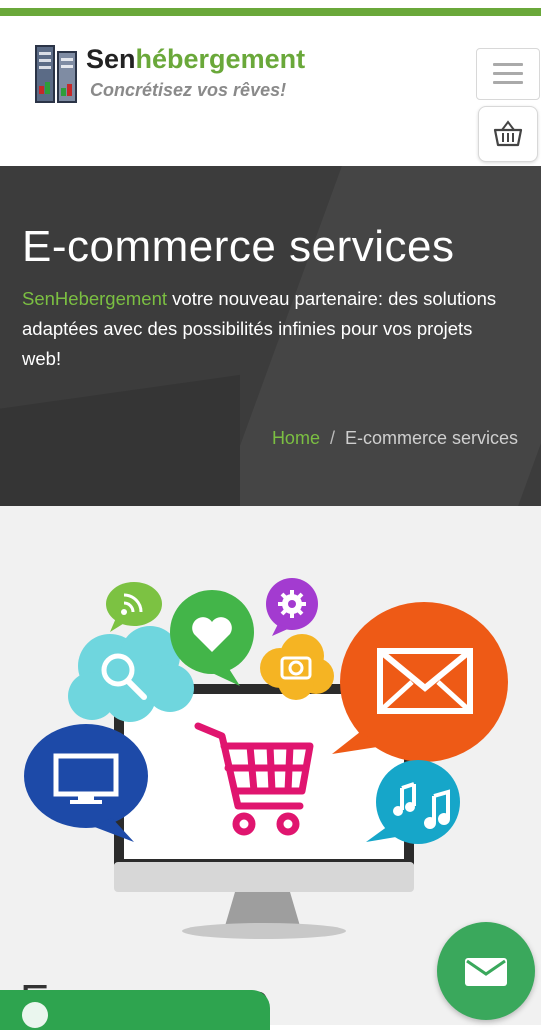  I want to click on hero-brand-name: SenHebergement, so click(95, 298).